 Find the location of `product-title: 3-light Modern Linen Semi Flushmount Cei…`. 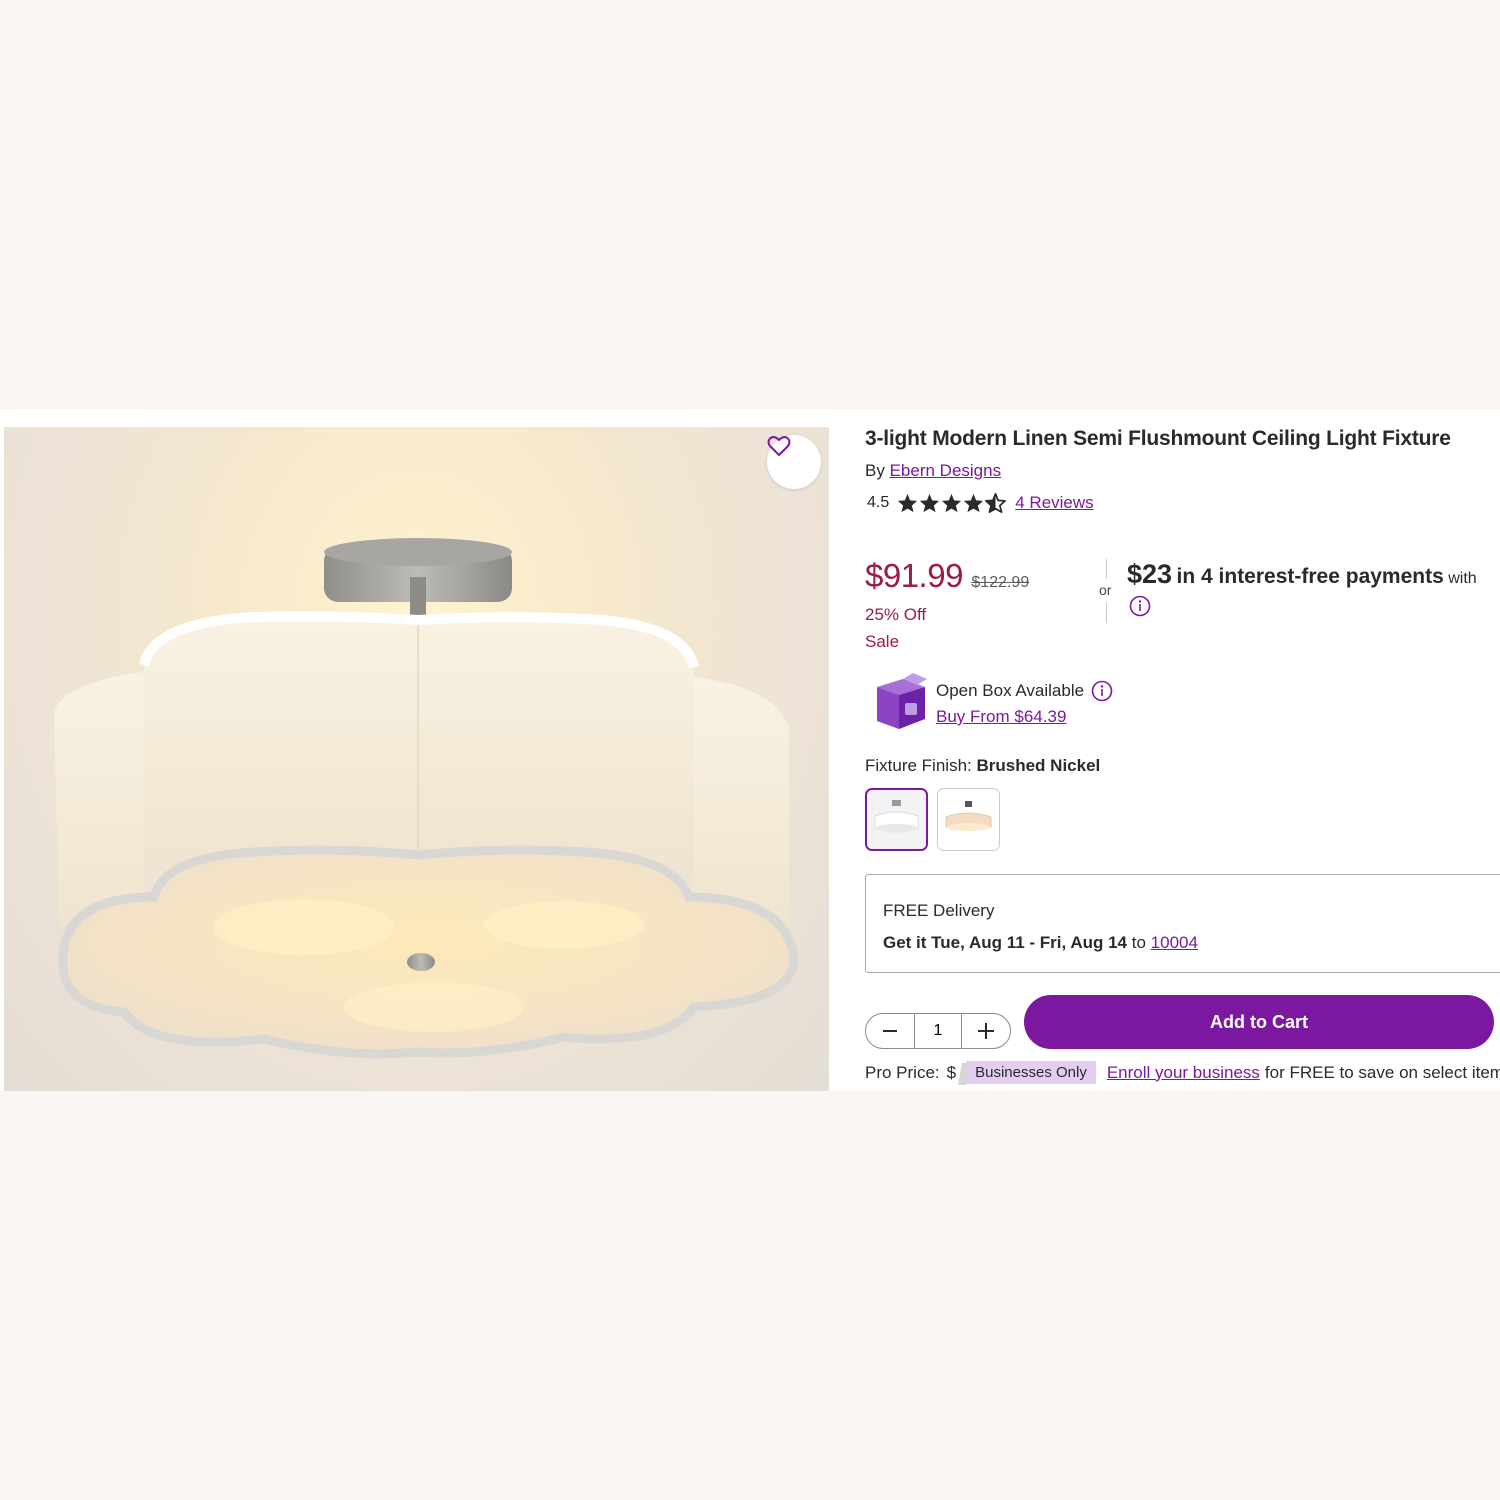

product-title: 3-light Modern Linen Semi Flushmount Cei… is located at coordinates (1158, 438).